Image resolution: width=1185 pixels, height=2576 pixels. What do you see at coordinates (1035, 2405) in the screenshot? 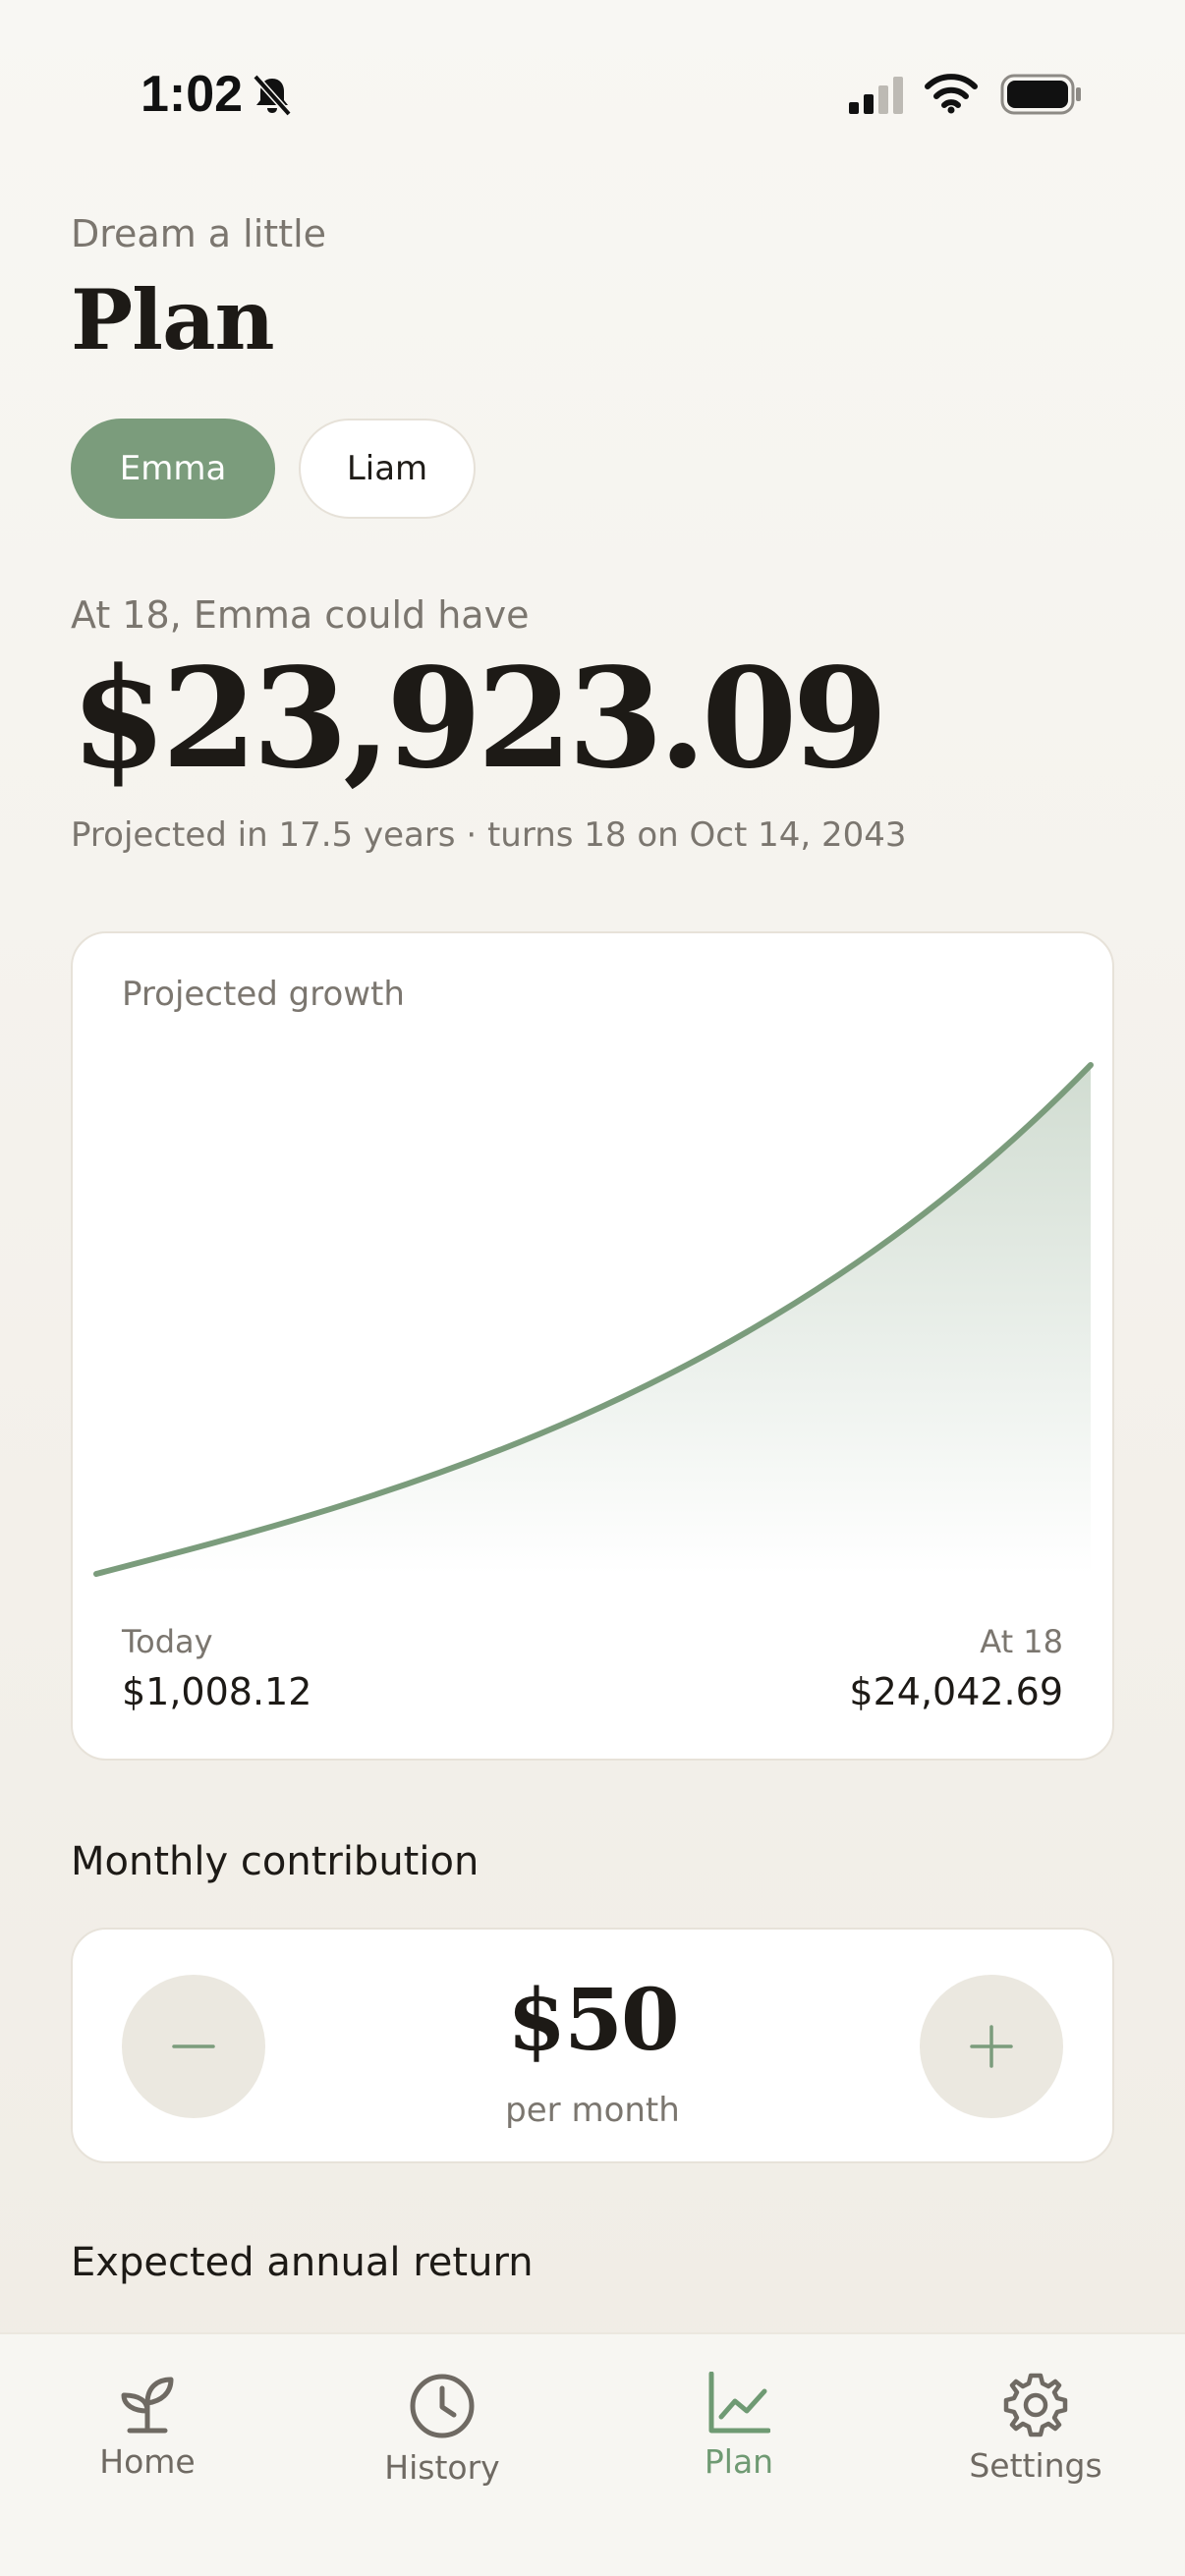
I see `gear-icon` at bounding box center [1035, 2405].